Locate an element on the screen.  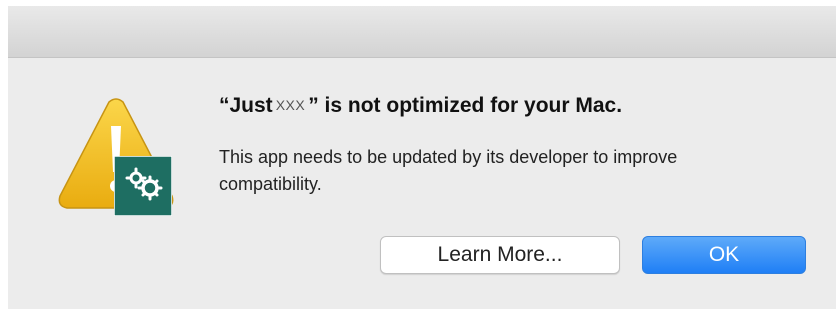
gears-icon is located at coordinates (143, 186).